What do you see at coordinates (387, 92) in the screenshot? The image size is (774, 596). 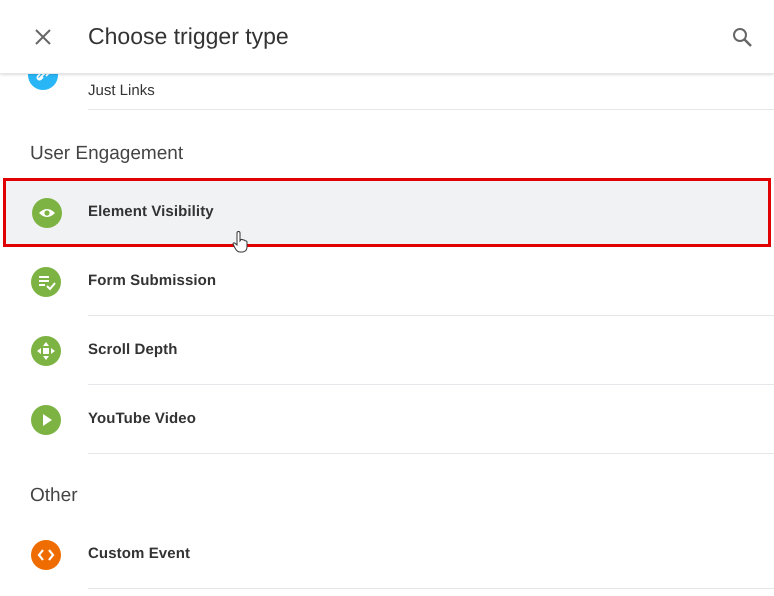 I see `list-item: Just Links` at bounding box center [387, 92].